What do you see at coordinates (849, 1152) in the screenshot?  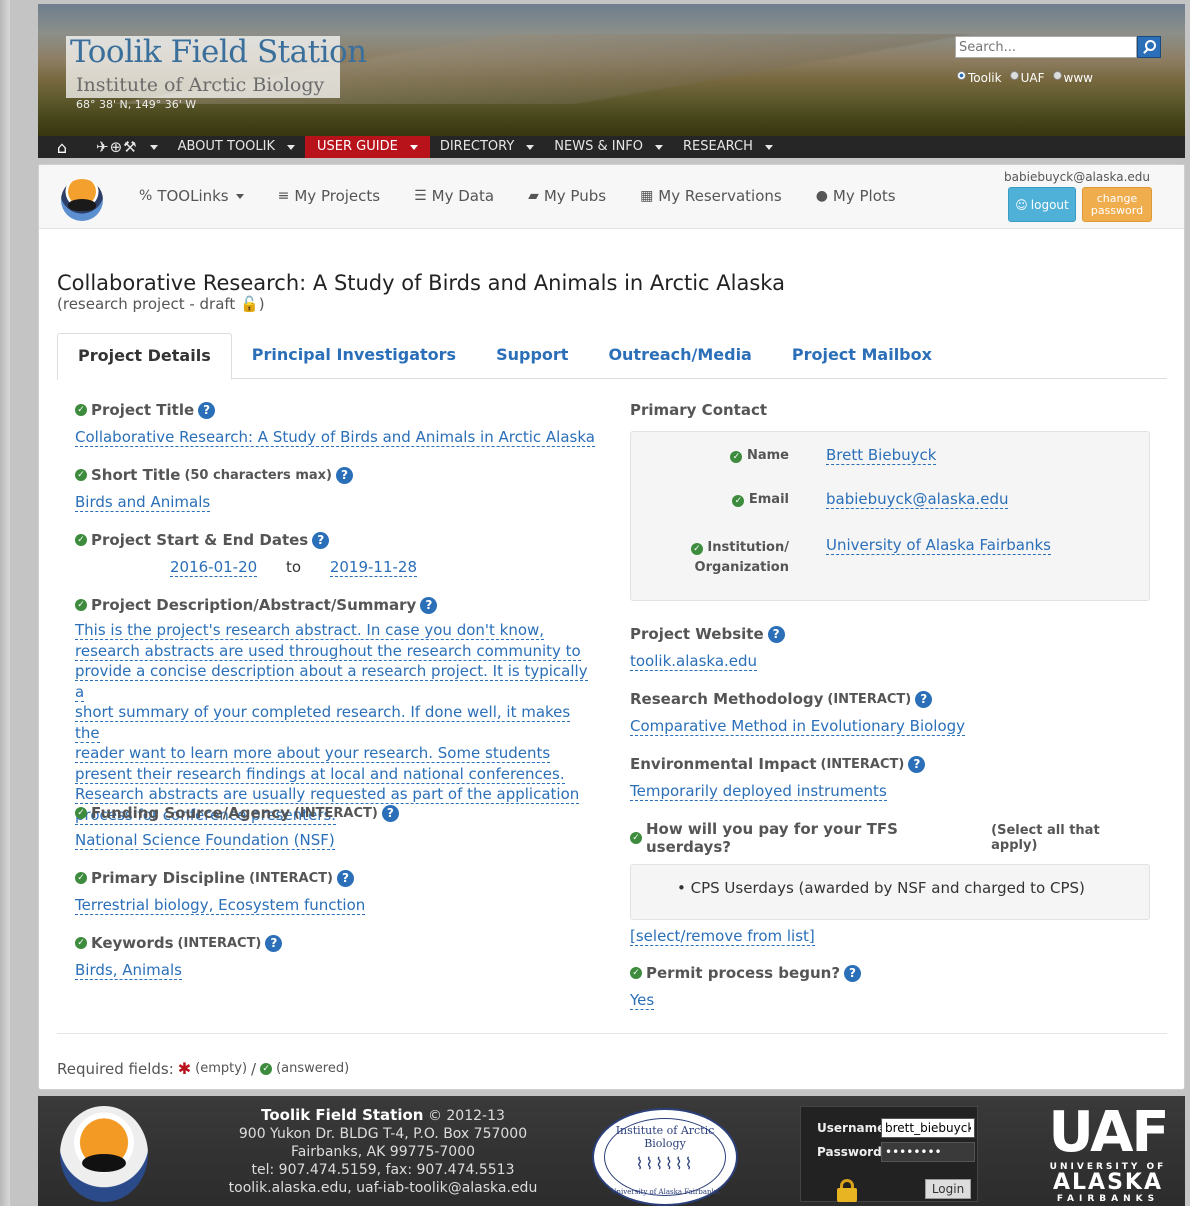 I see `password-label: Password` at bounding box center [849, 1152].